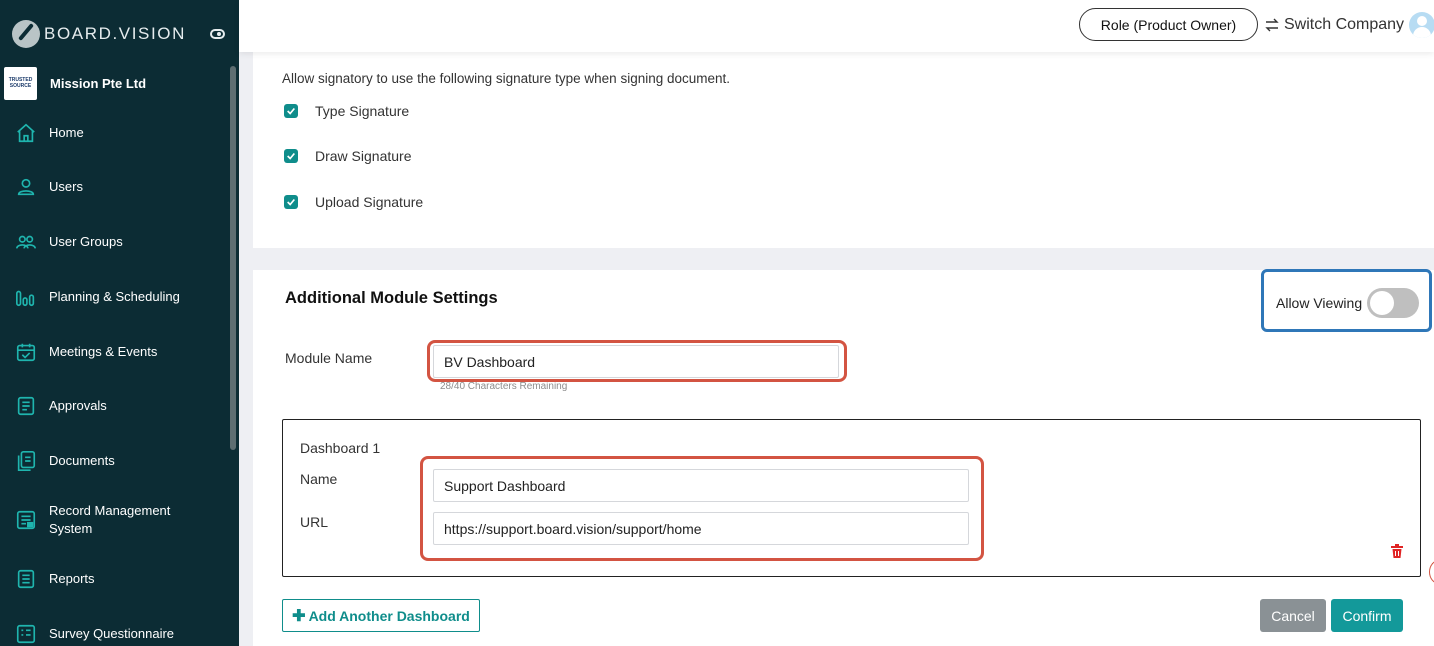  I want to click on sidebar-item-label: Meetings & Events, so click(103, 351).